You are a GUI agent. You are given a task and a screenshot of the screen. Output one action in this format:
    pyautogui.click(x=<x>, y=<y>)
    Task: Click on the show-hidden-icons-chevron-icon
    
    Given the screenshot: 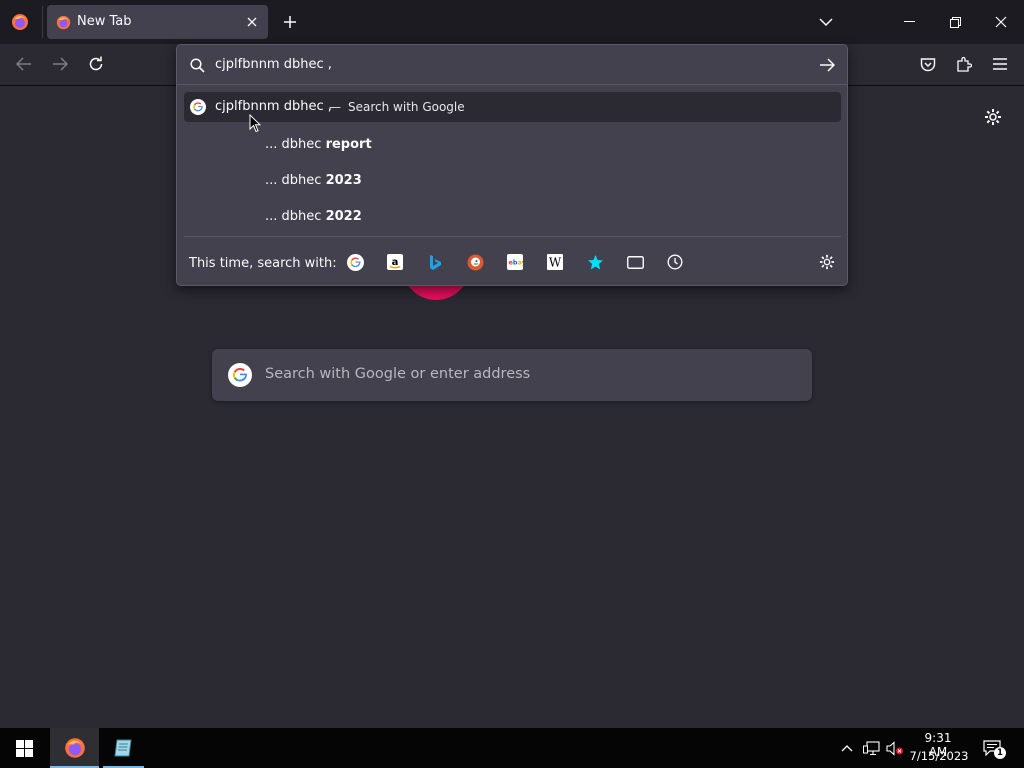 What is the action you would take?
    pyautogui.click(x=847, y=748)
    